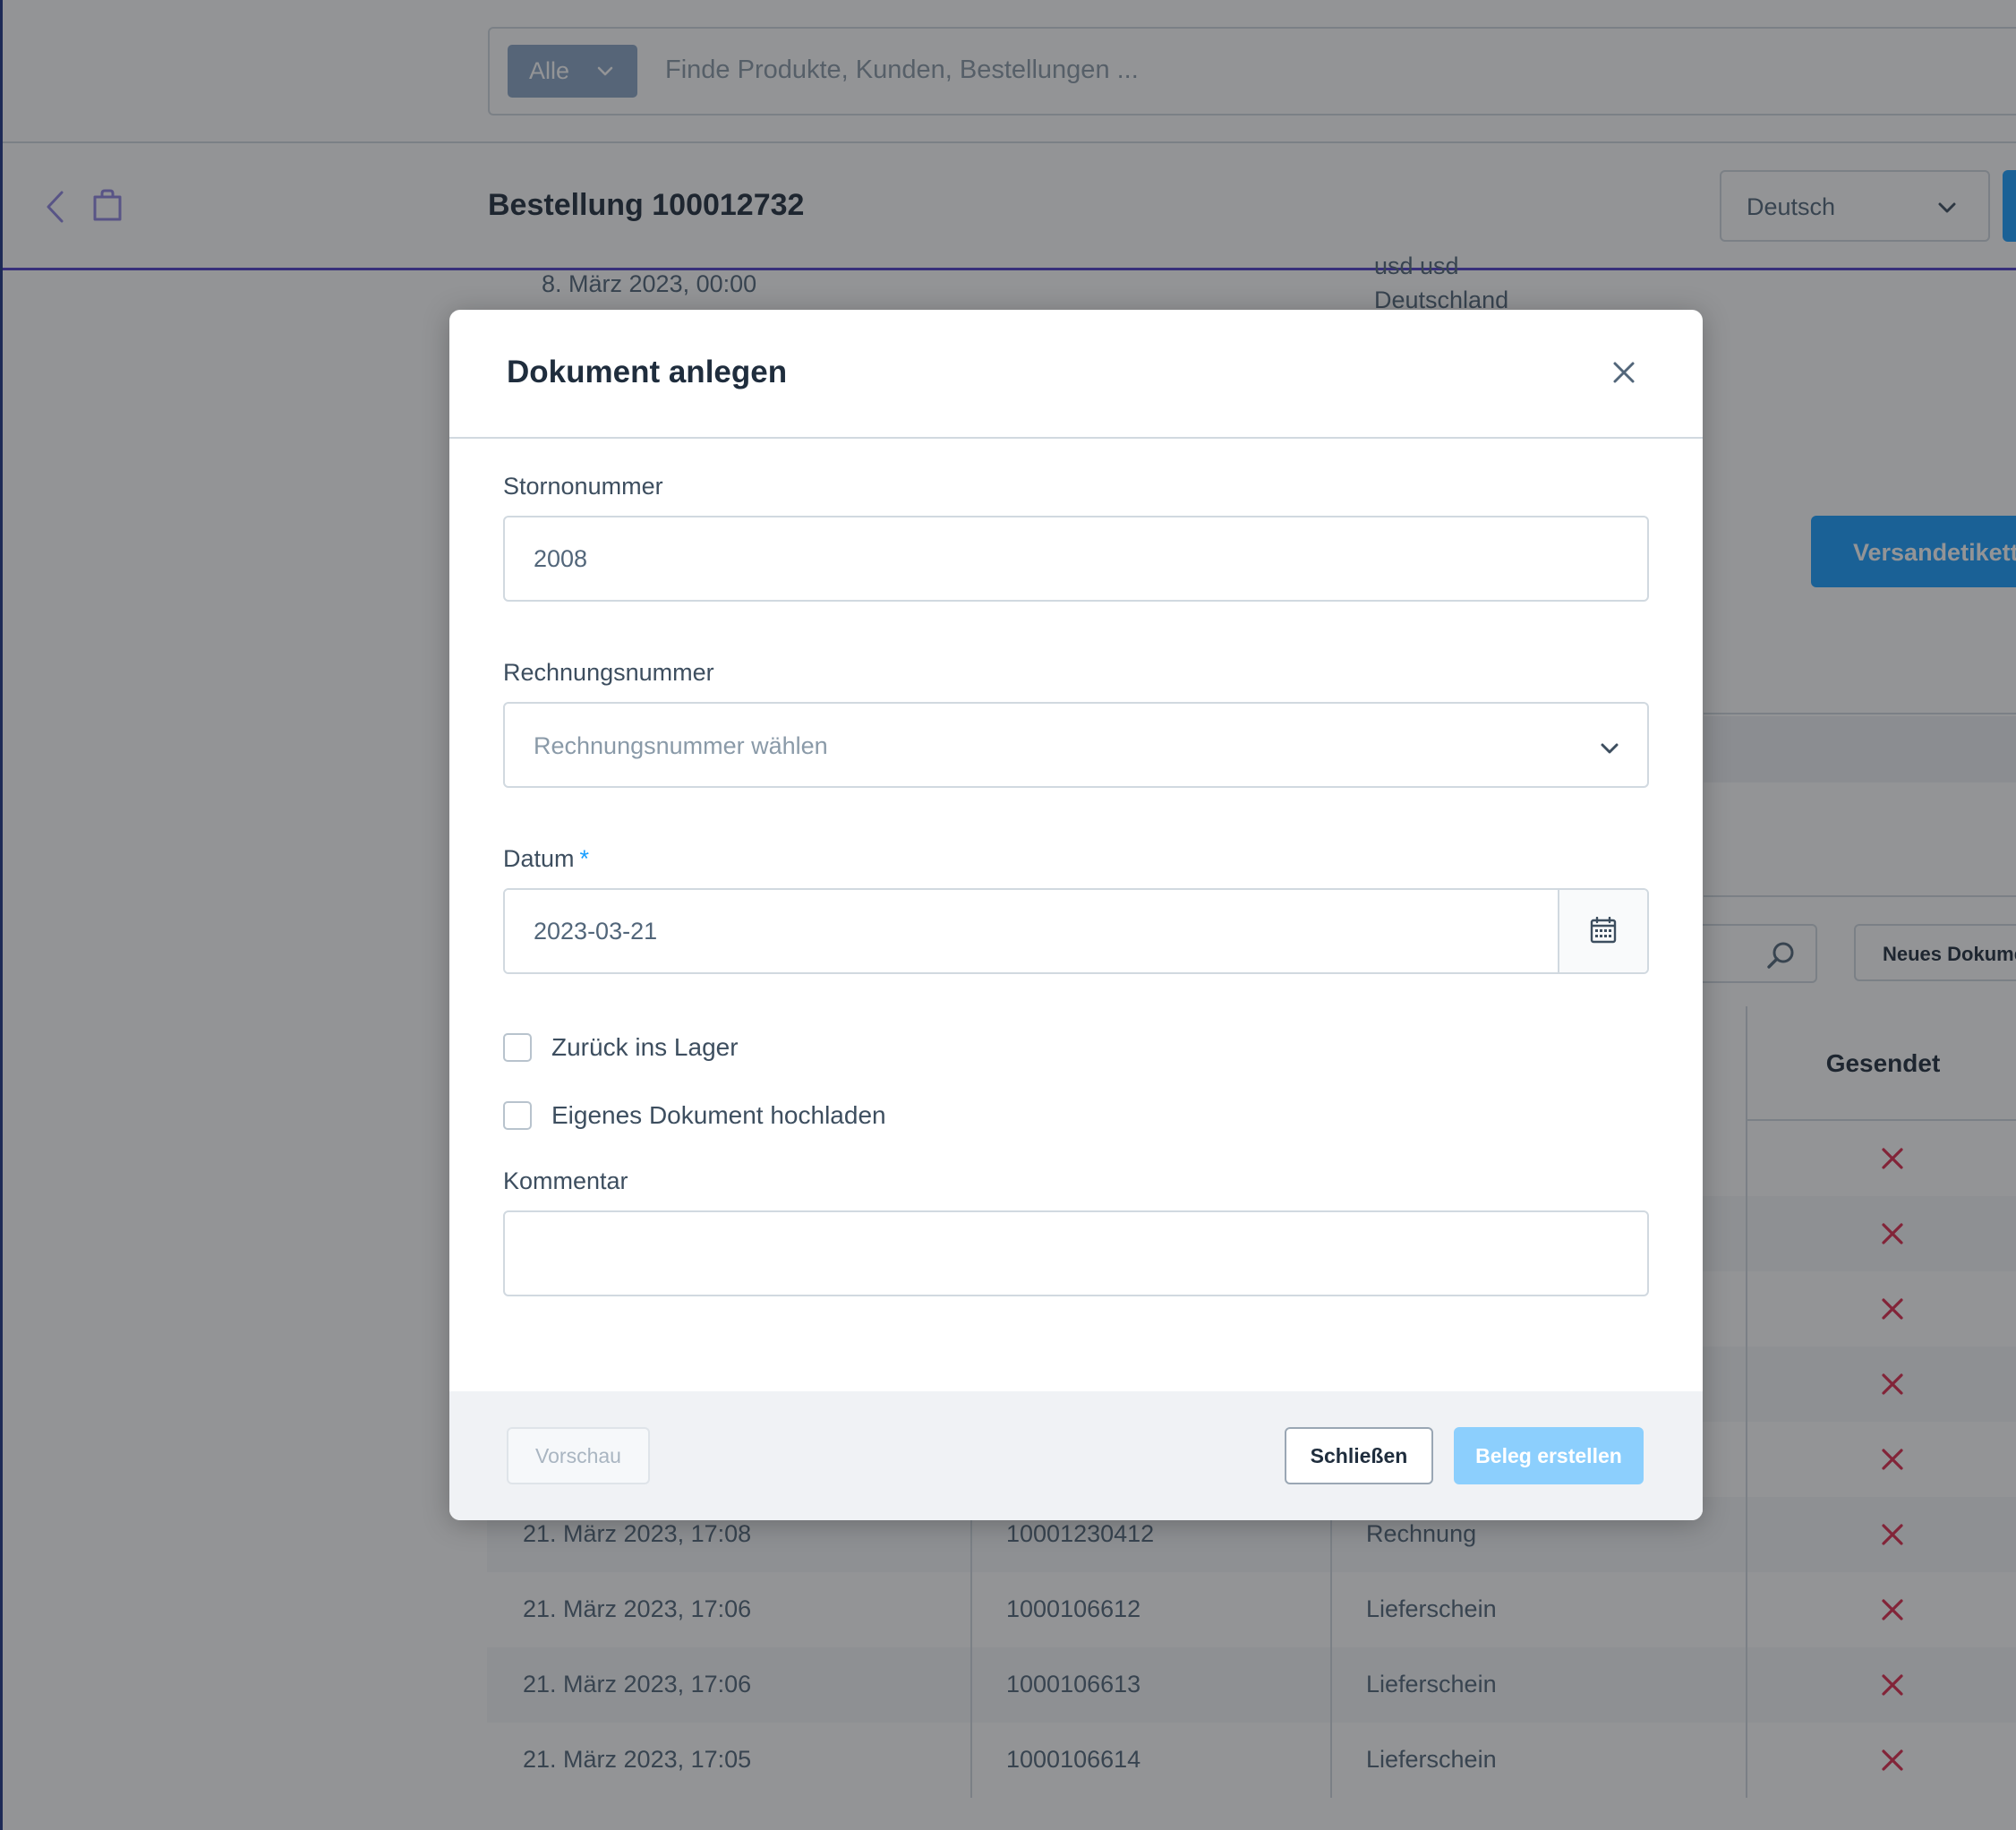  What do you see at coordinates (1076, 745) in the screenshot?
I see `invoice-number-select: Rechnungsnummer wählen` at bounding box center [1076, 745].